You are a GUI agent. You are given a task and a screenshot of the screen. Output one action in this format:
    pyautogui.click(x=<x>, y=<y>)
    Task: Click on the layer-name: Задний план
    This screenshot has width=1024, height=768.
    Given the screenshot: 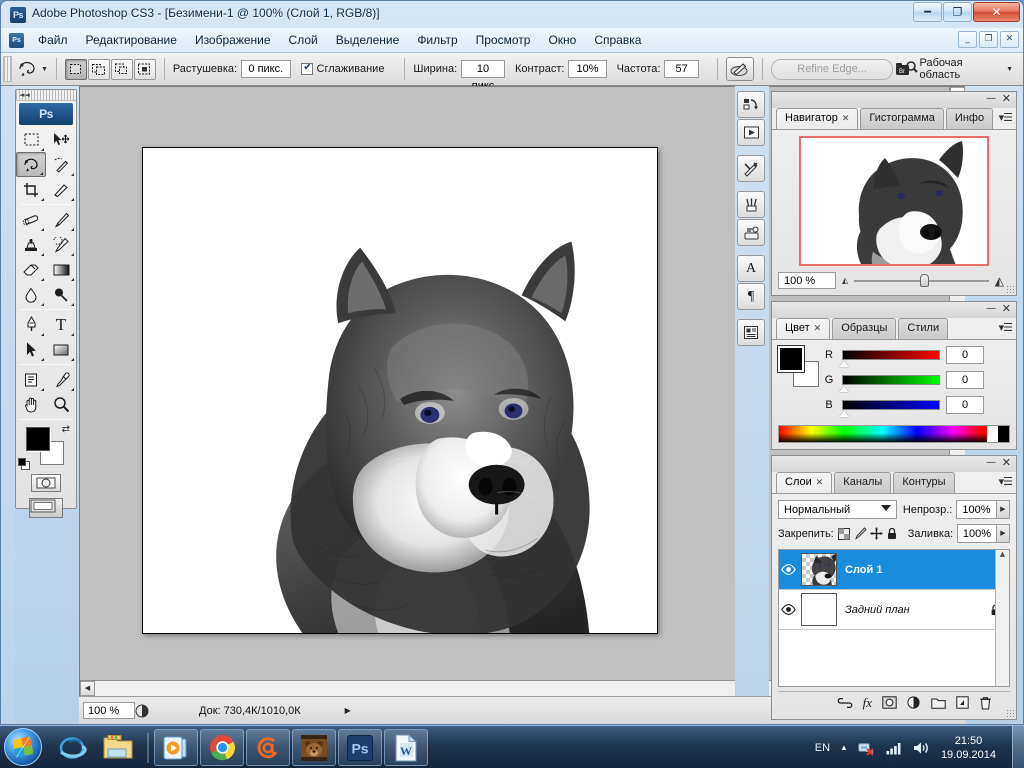 What is the action you would take?
    pyautogui.click(x=877, y=610)
    